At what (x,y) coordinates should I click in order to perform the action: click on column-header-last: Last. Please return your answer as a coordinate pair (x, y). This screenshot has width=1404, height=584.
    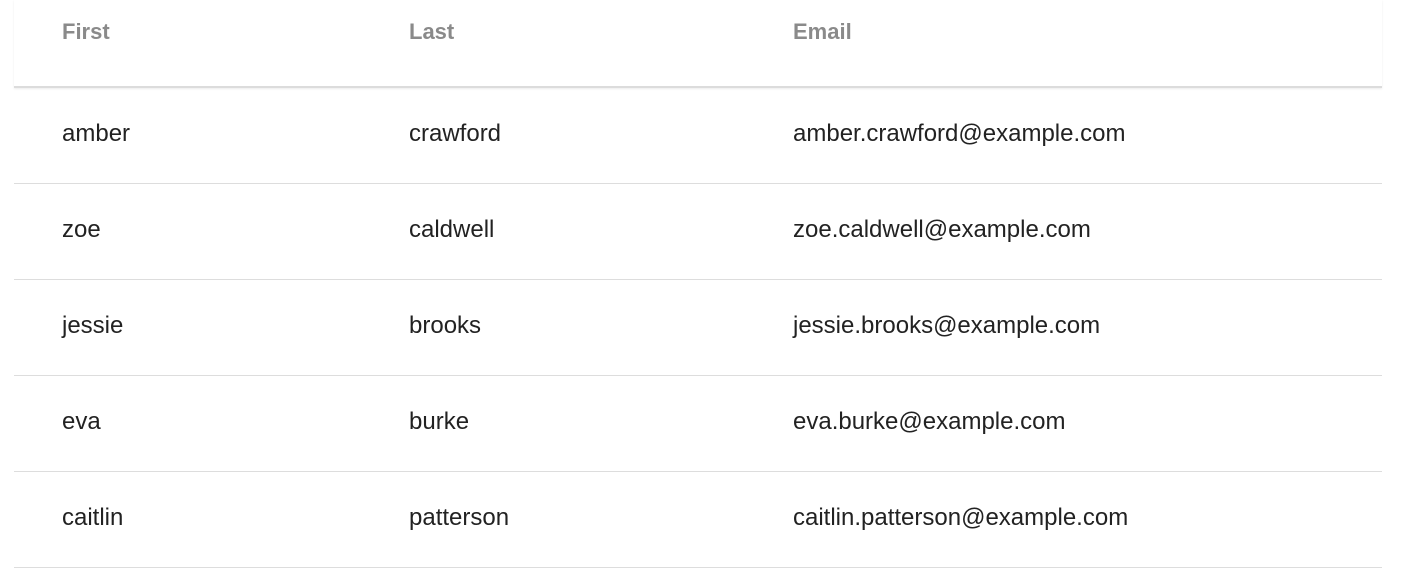
    Looking at the image, I should click on (431, 32).